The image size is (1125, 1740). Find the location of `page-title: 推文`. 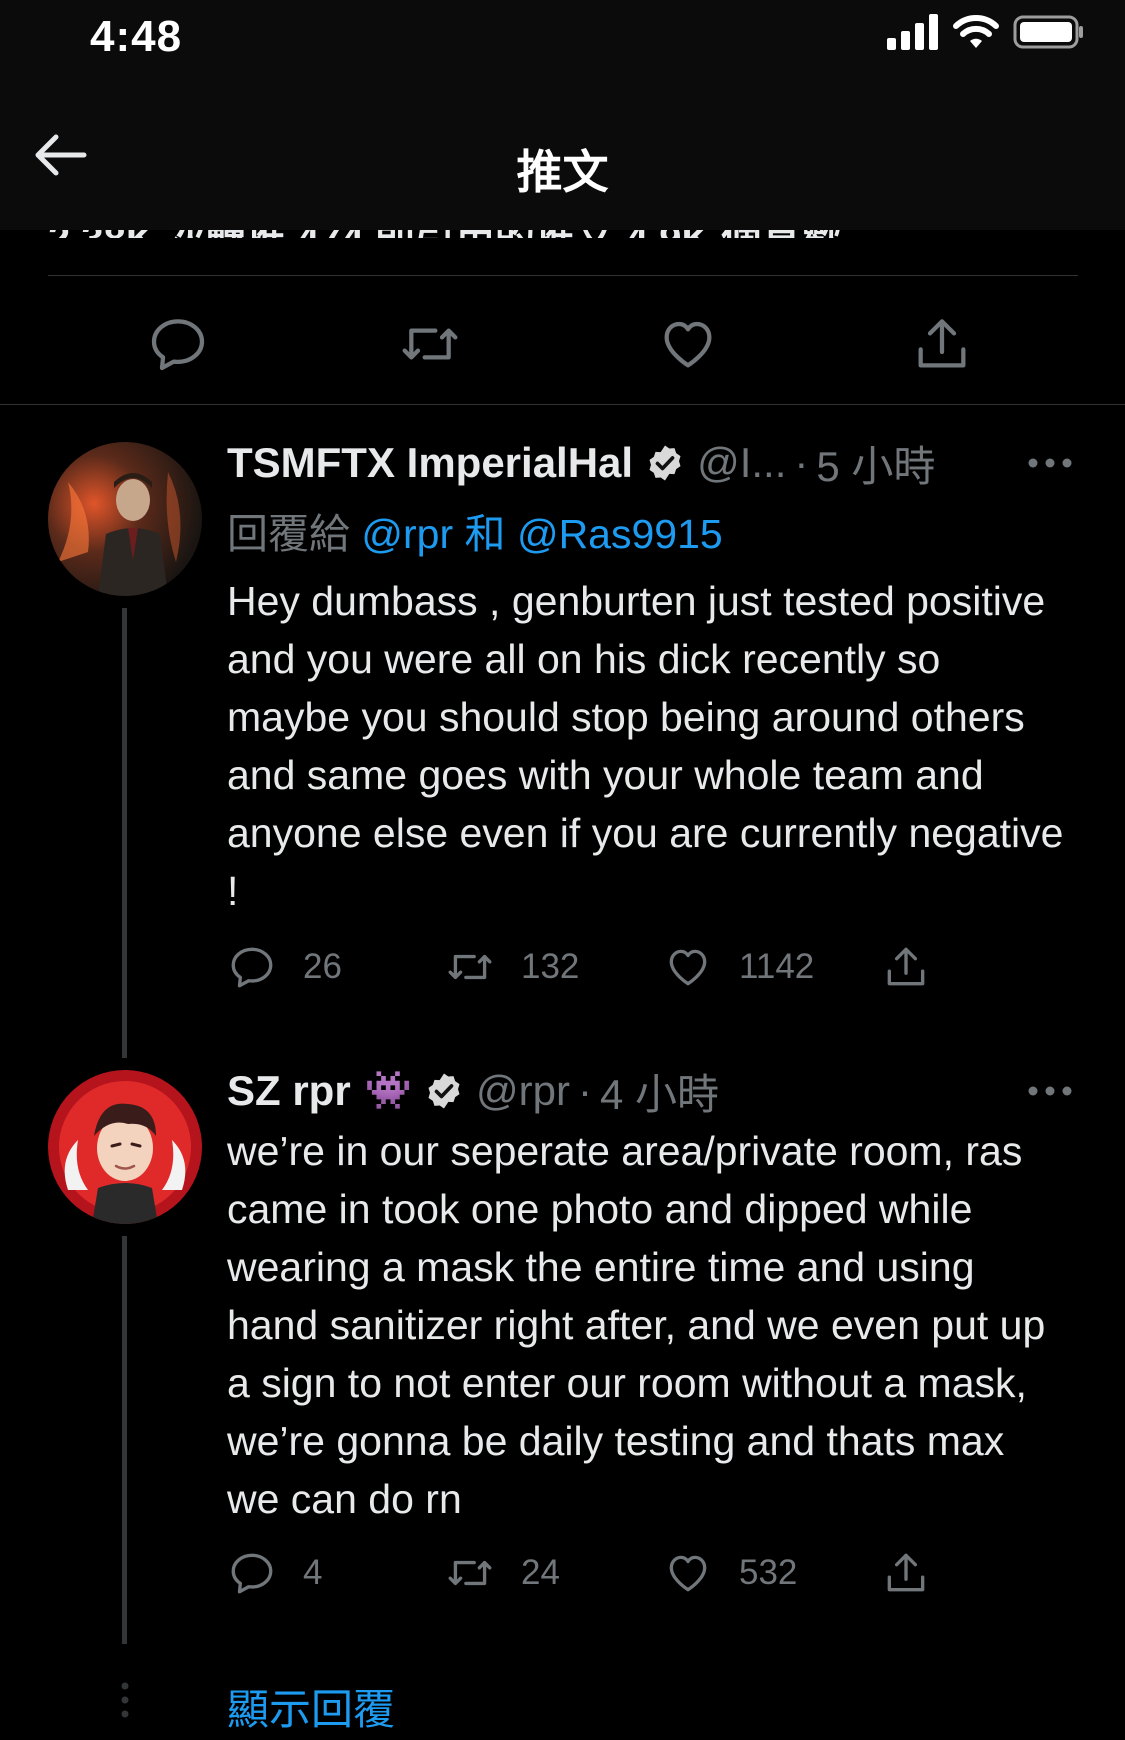

page-title: 推文 is located at coordinates (562, 172).